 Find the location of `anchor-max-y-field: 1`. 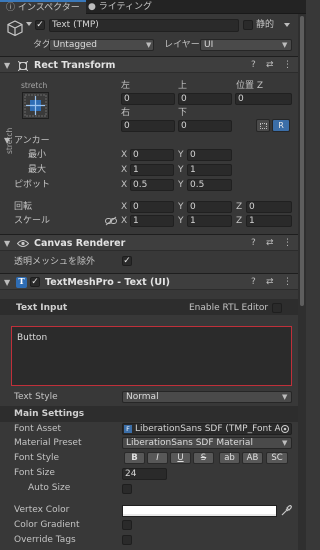

anchor-max-y-field: 1 is located at coordinates (209, 170).